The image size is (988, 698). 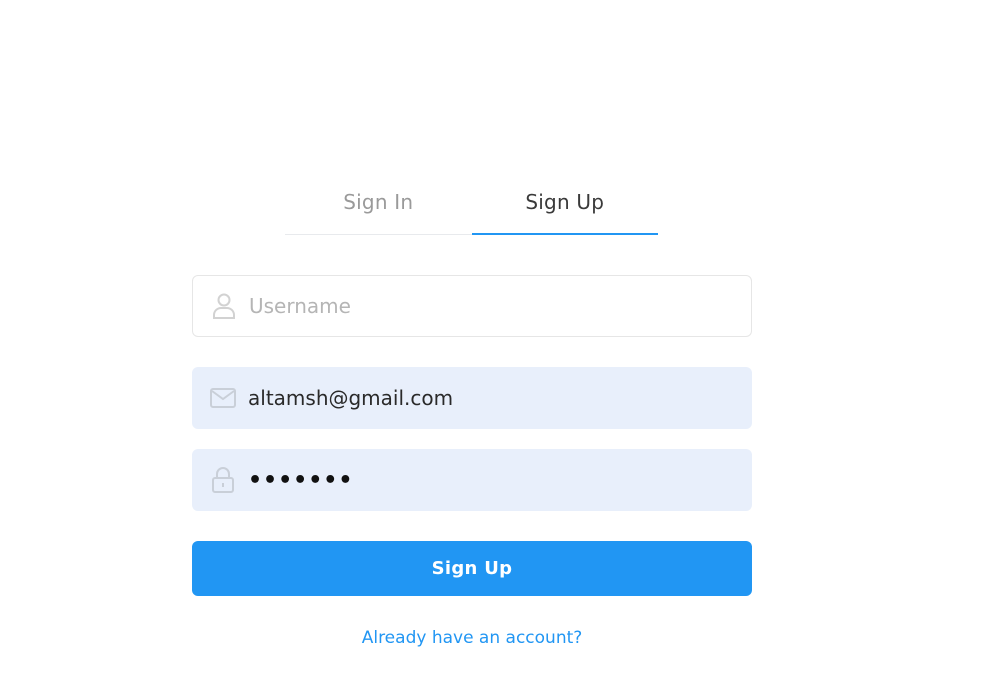 What do you see at coordinates (378, 202) in the screenshot?
I see `tab-sign-in: Sign In` at bounding box center [378, 202].